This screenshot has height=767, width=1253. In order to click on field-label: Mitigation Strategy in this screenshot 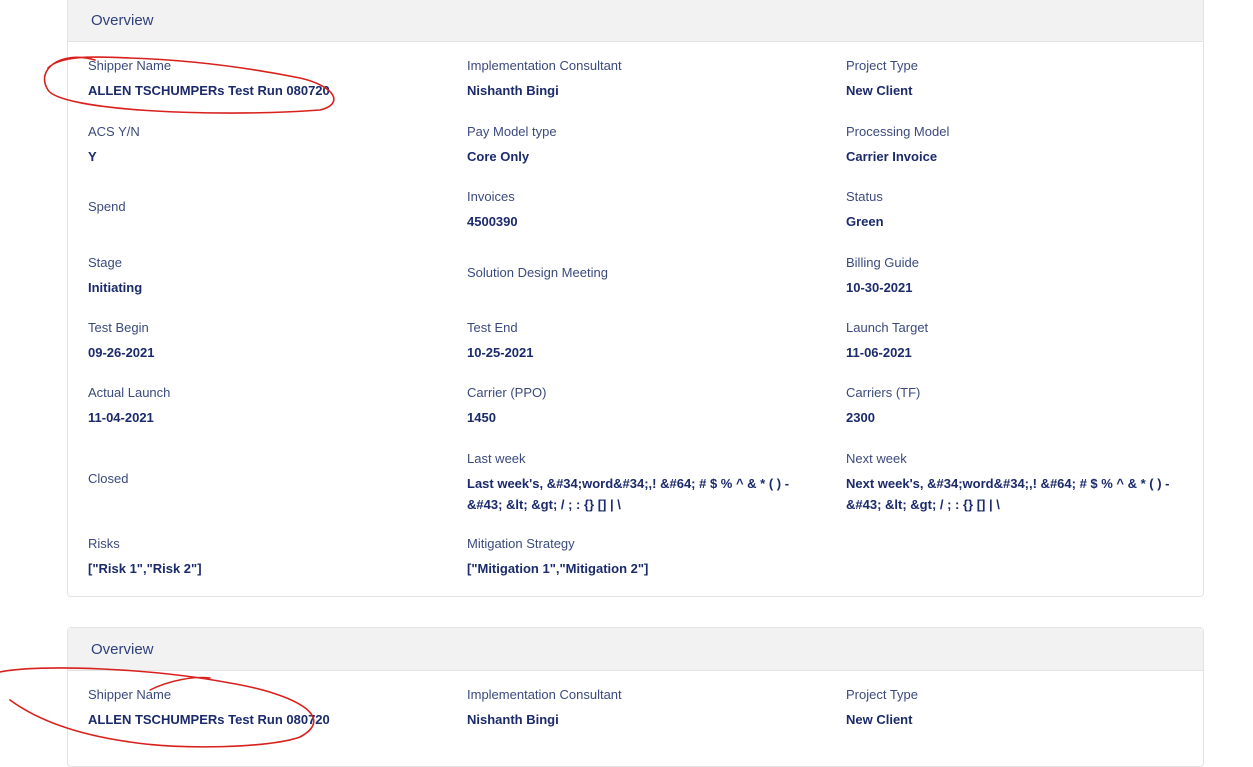, I will do `click(521, 543)`.